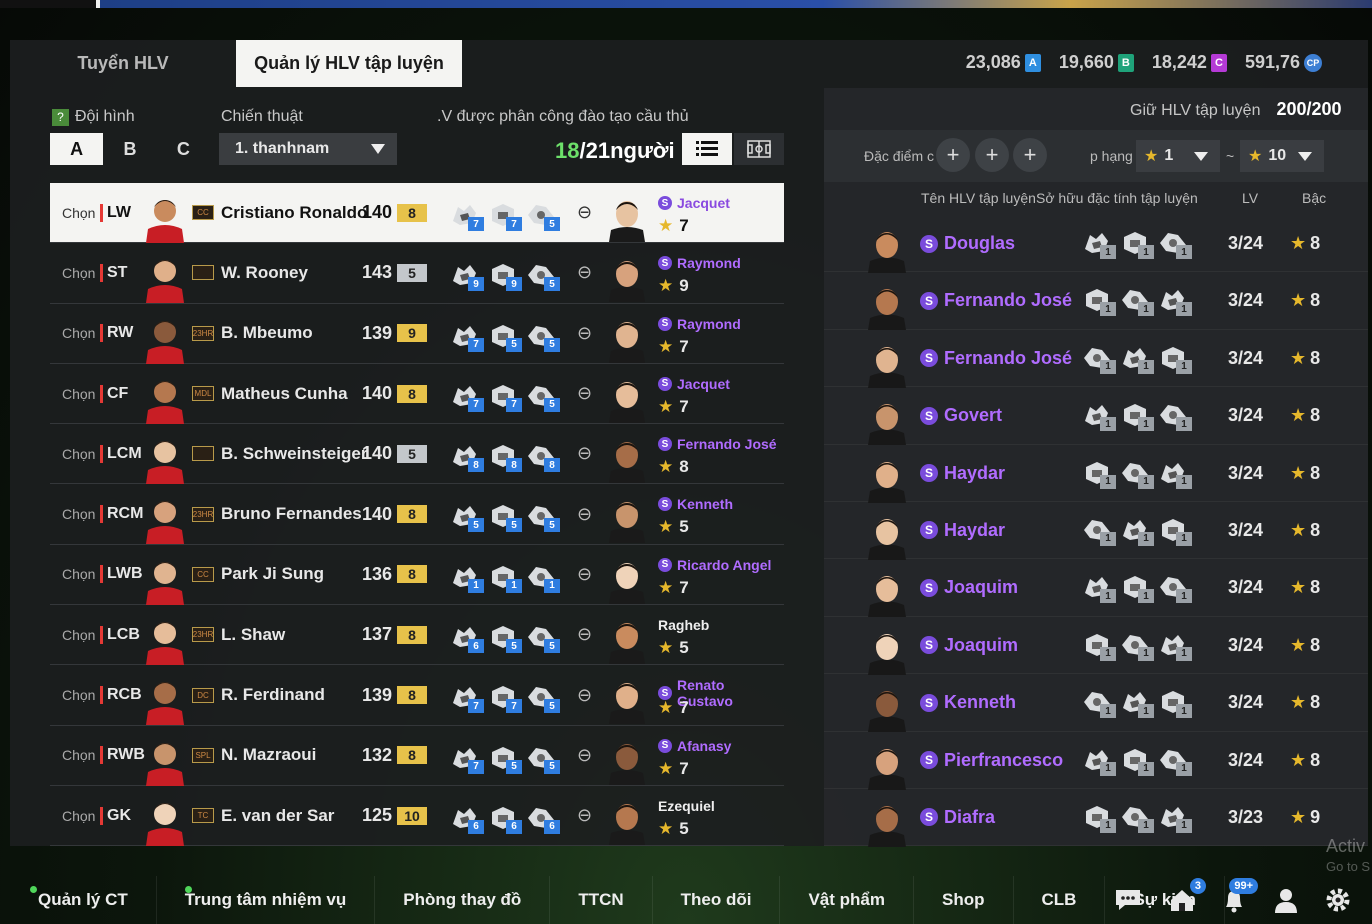 The image size is (1372, 924). What do you see at coordinates (1125, 62) in the screenshot?
I see `currency-b-icon: B` at bounding box center [1125, 62].